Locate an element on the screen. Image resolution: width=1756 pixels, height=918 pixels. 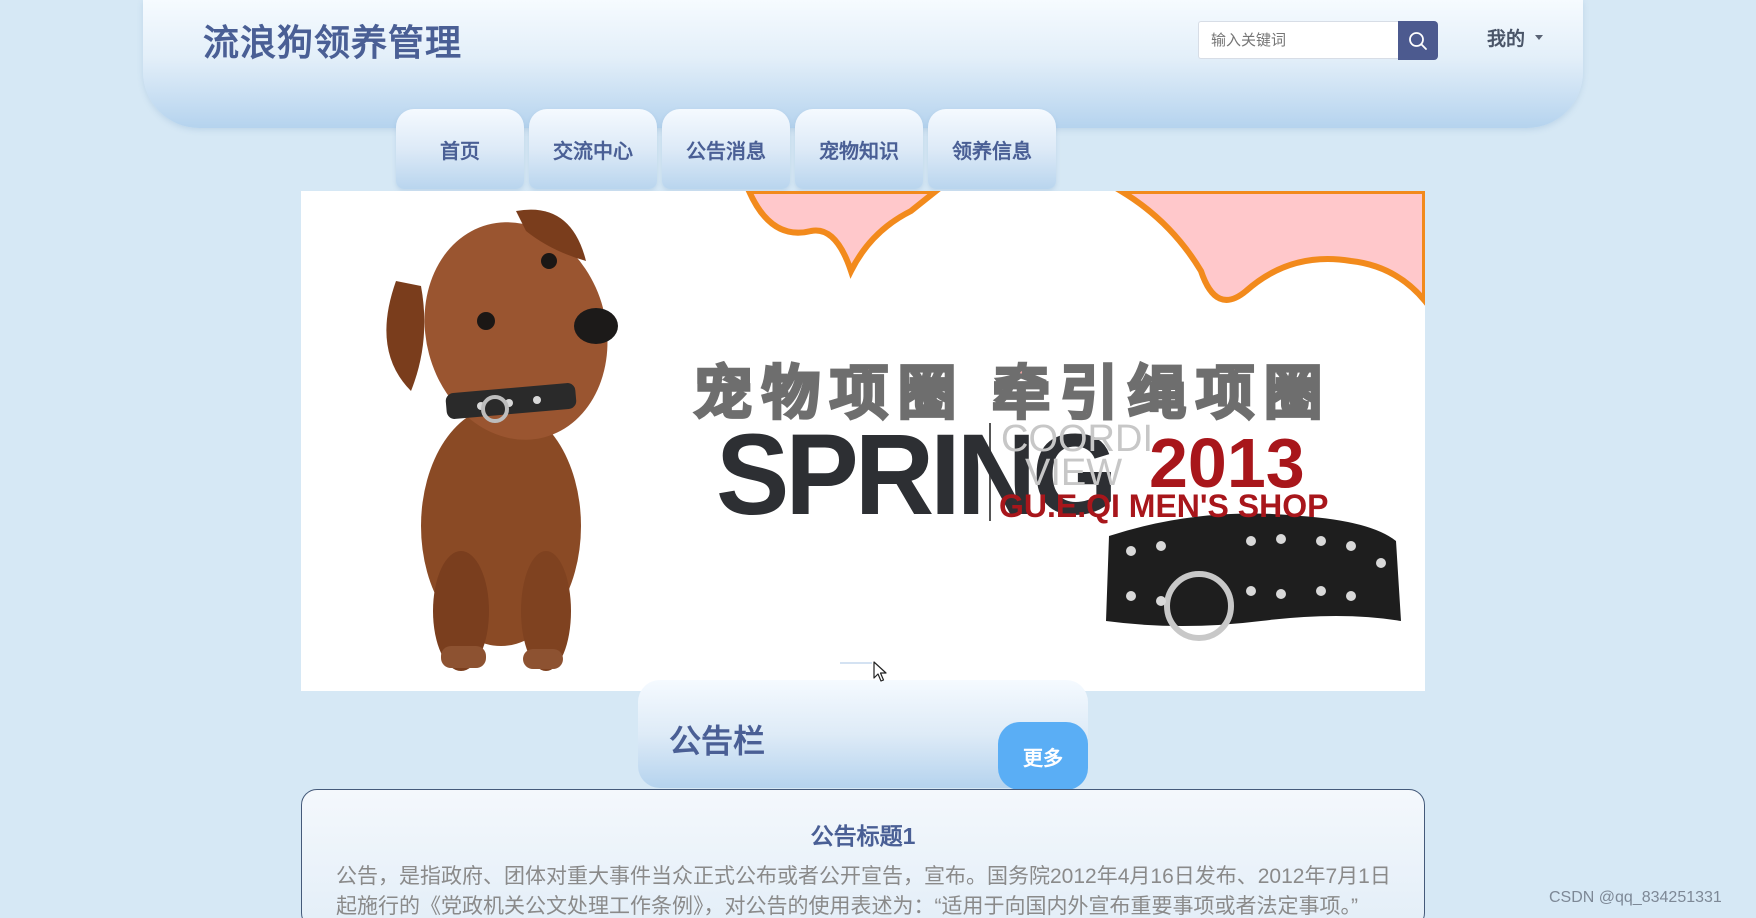
banner-subtitle-line2: VIEW is located at coordinates (1074, 473).